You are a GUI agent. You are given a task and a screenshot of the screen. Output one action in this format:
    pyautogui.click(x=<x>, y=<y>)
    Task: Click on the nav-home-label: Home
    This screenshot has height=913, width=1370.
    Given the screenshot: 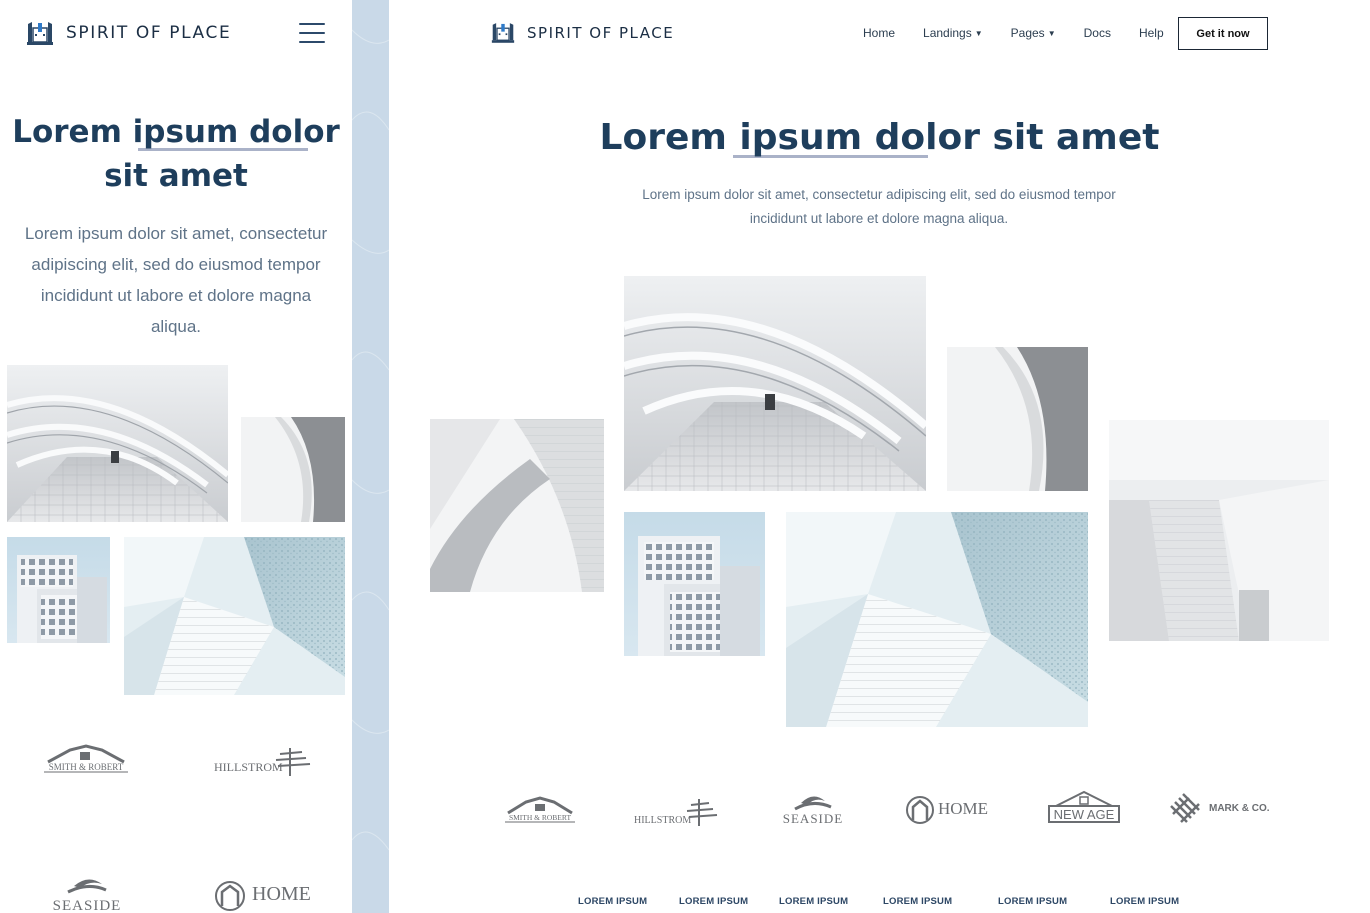 What is the action you would take?
    pyautogui.click(x=879, y=33)
    